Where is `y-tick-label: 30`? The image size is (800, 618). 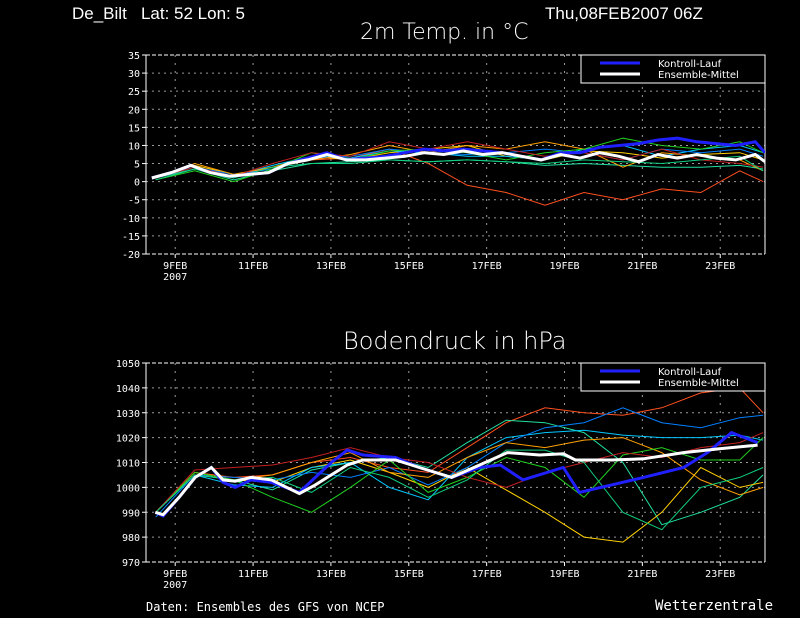
y-tick-label: 30 is located at coordinates (134, 74).